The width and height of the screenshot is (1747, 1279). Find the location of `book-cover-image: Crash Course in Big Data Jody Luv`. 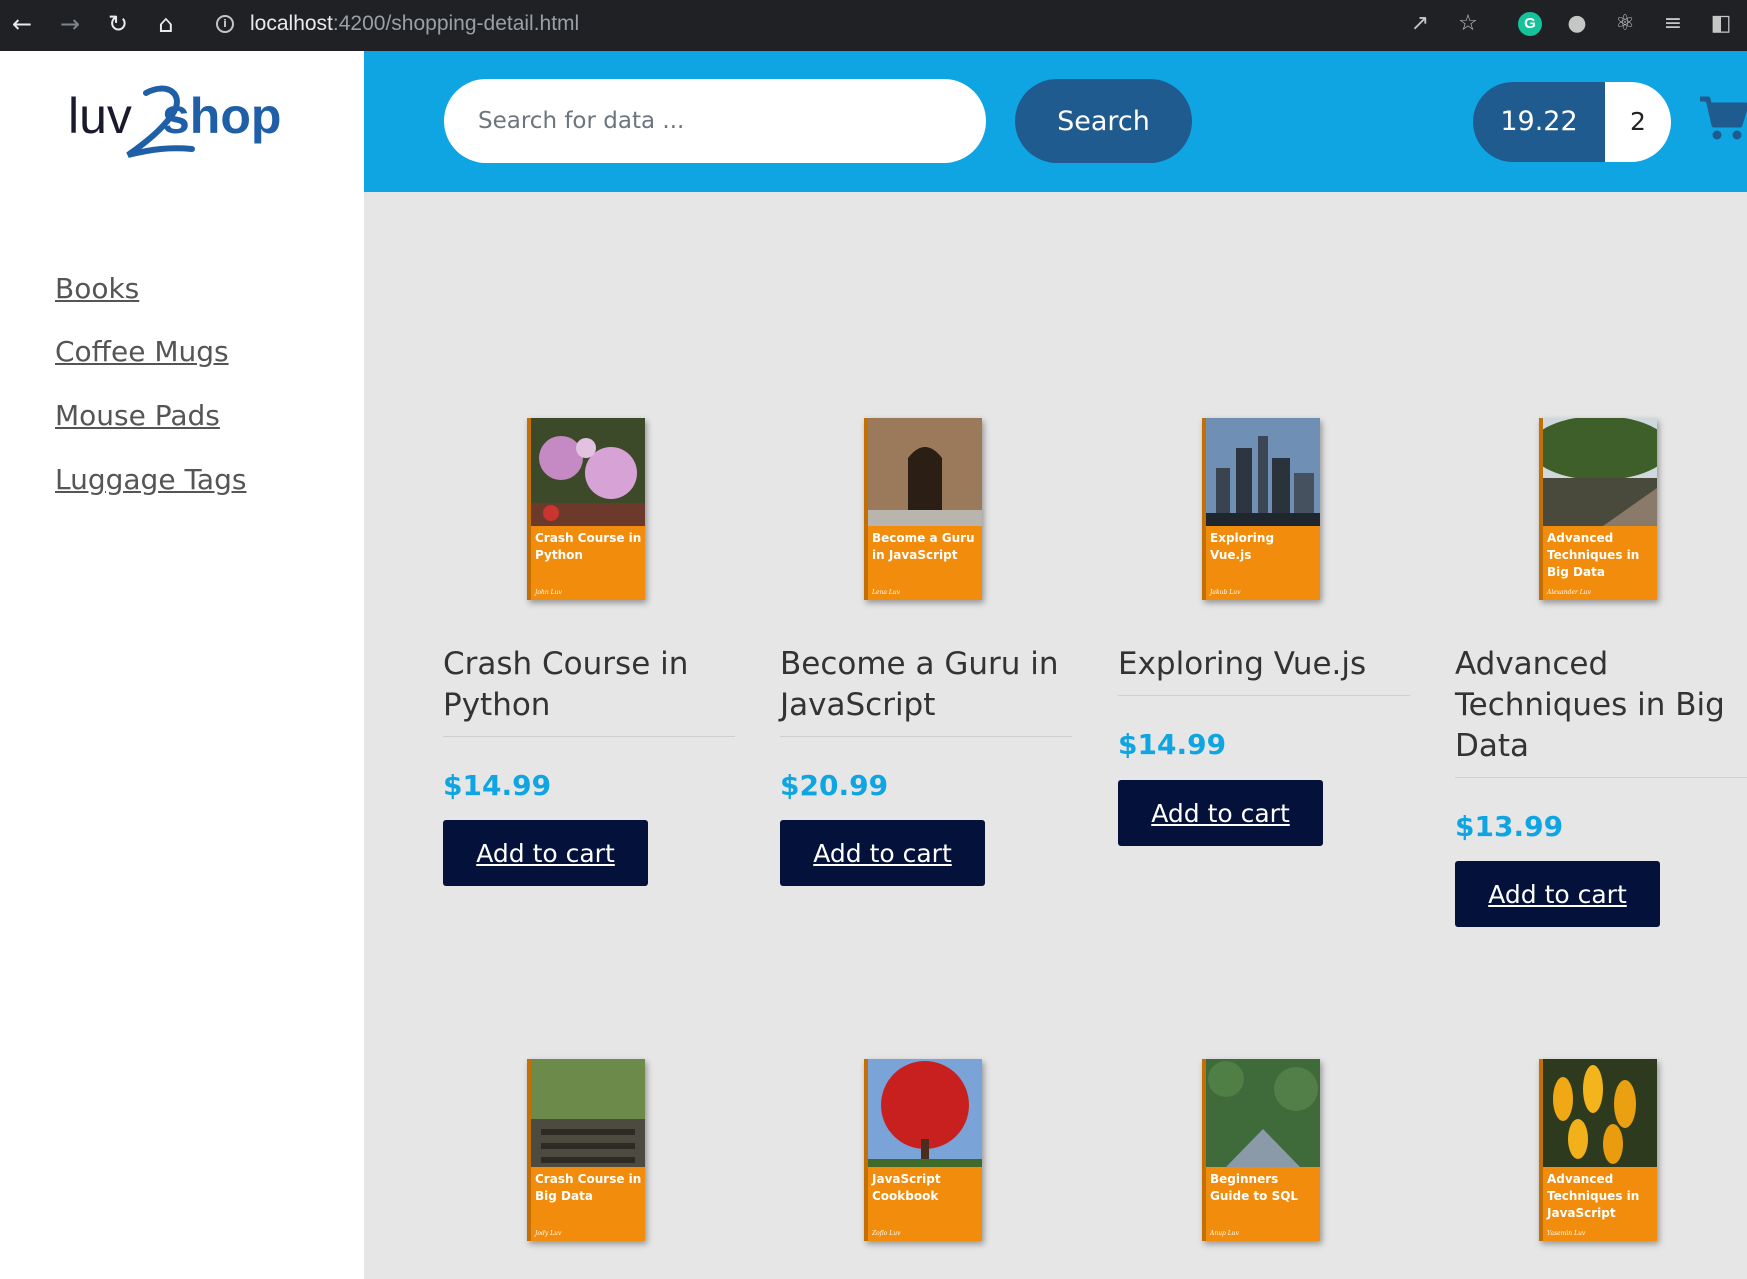

book-cover-image: Crash Course in Big Data Jody Luv is located at coordinates (586, 1150).